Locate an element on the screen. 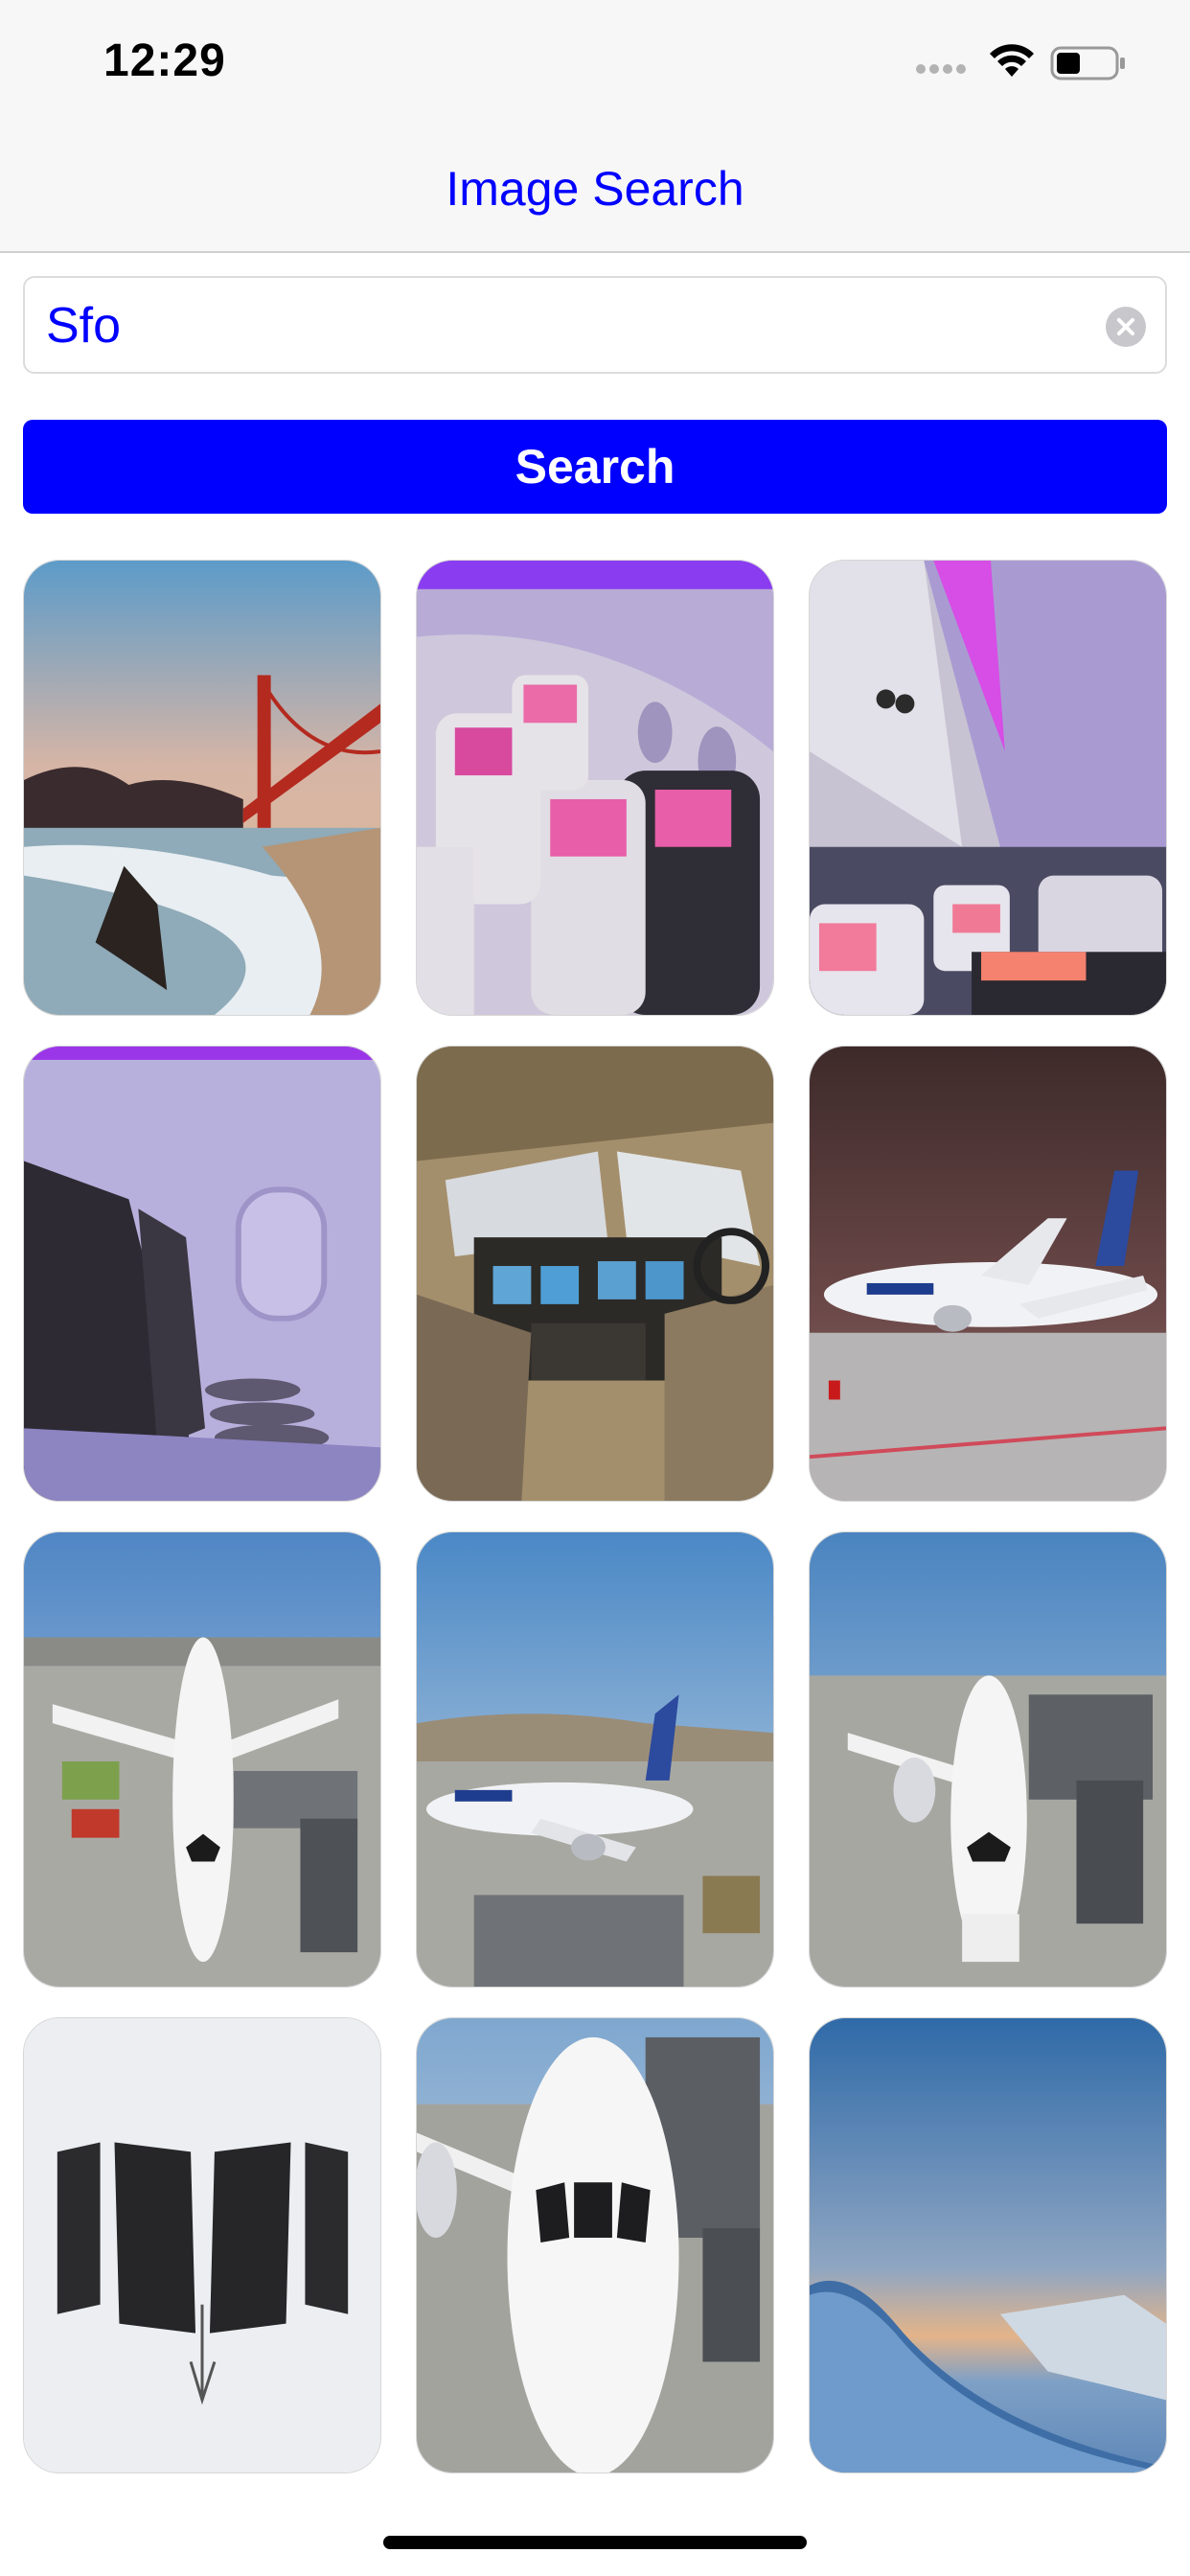 The height and width of the screenshot is (2576, 1190). golden-gate-beach-photo is located at coordinates (202, 788).